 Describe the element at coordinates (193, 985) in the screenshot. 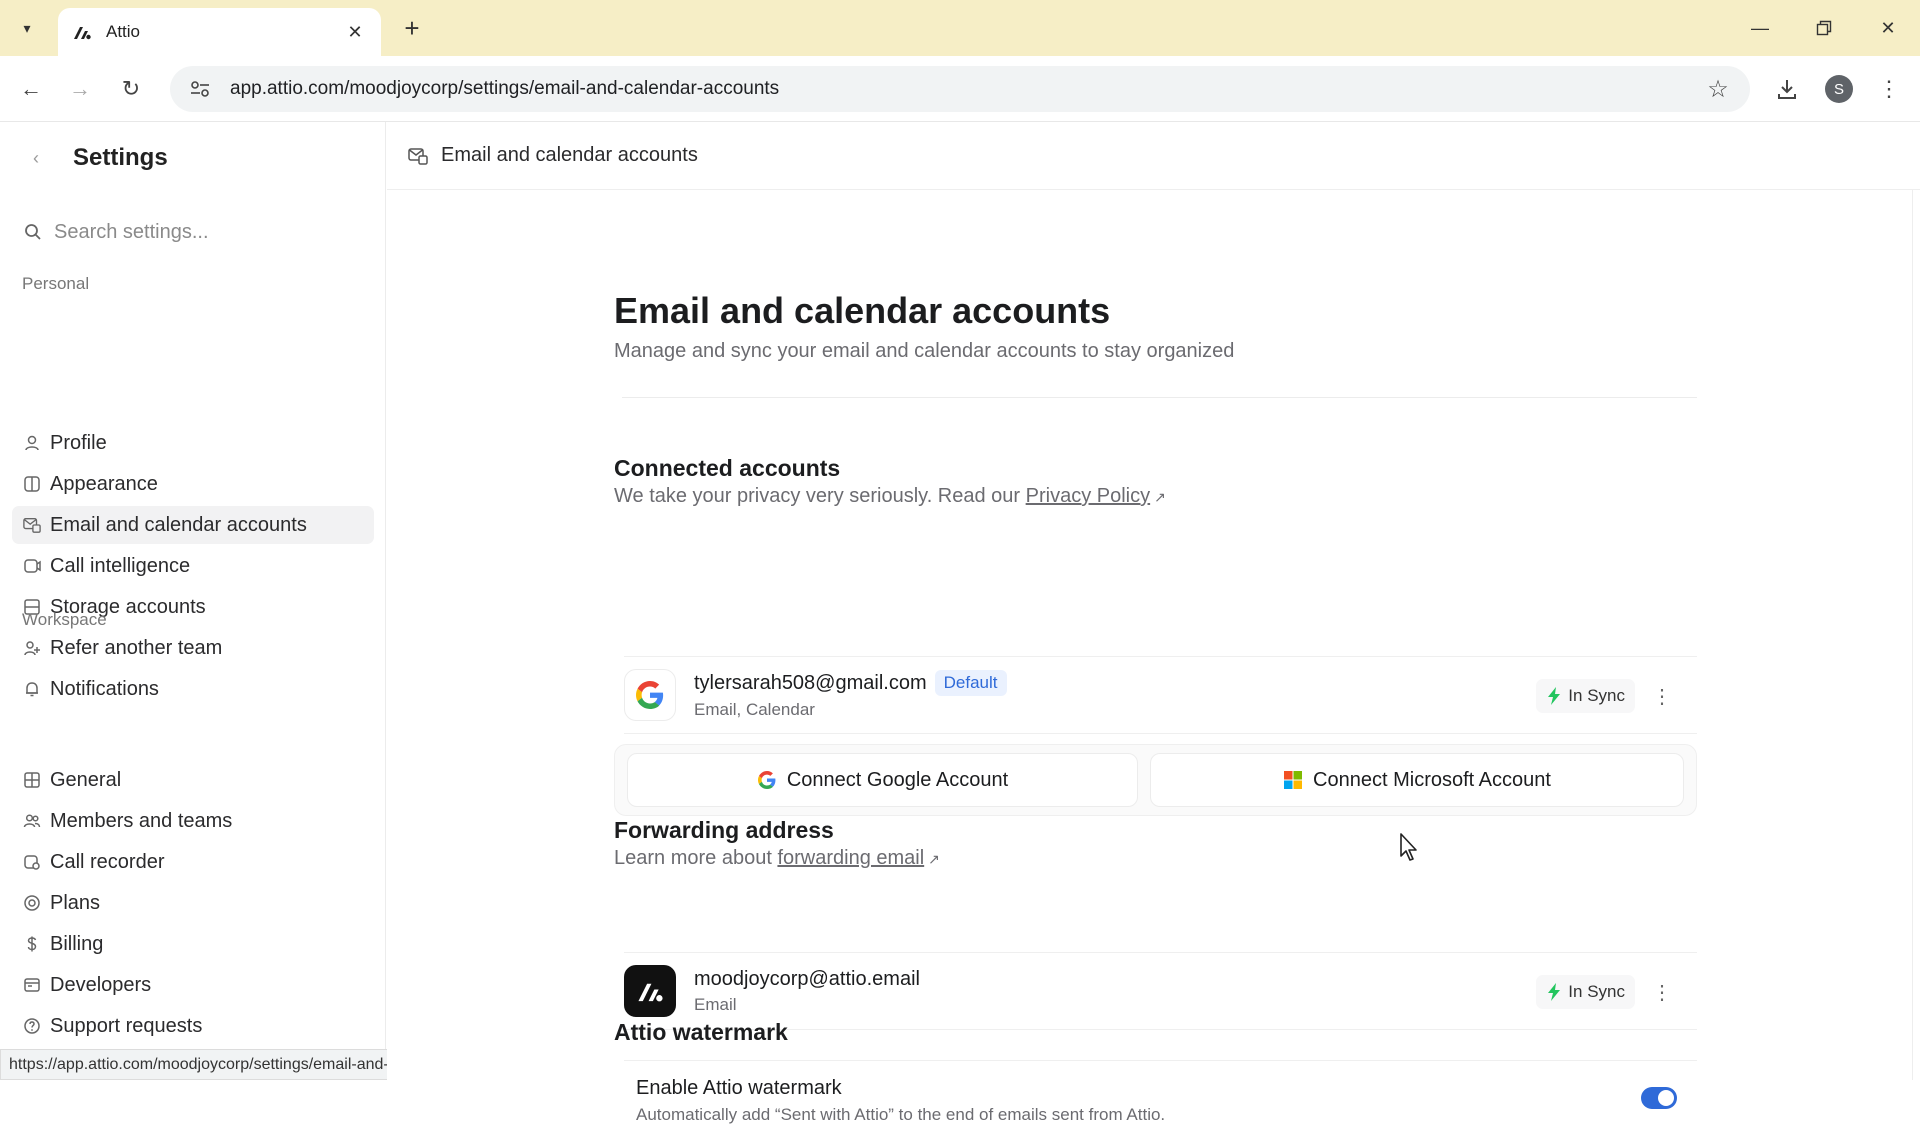

I see `sidebar-item-developers: Developers` at that location.